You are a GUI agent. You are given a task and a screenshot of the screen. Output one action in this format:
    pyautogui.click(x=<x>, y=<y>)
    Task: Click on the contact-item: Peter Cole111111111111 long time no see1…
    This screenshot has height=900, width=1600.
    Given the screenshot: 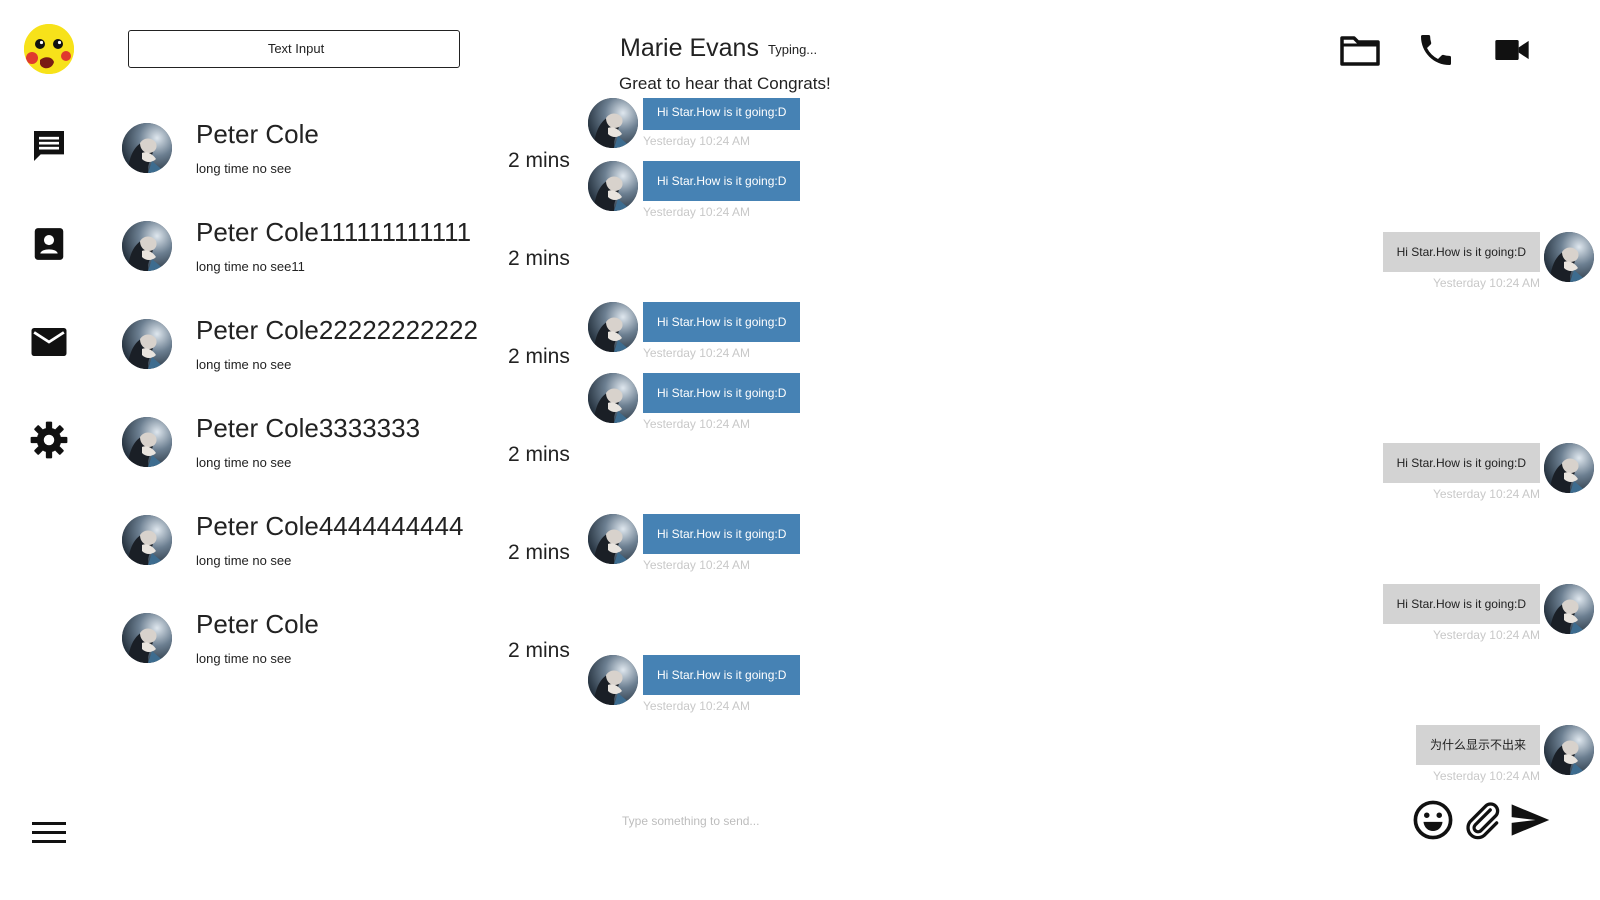 What is the action you would take?
    pyautogui.click(x=357, y=259)
    